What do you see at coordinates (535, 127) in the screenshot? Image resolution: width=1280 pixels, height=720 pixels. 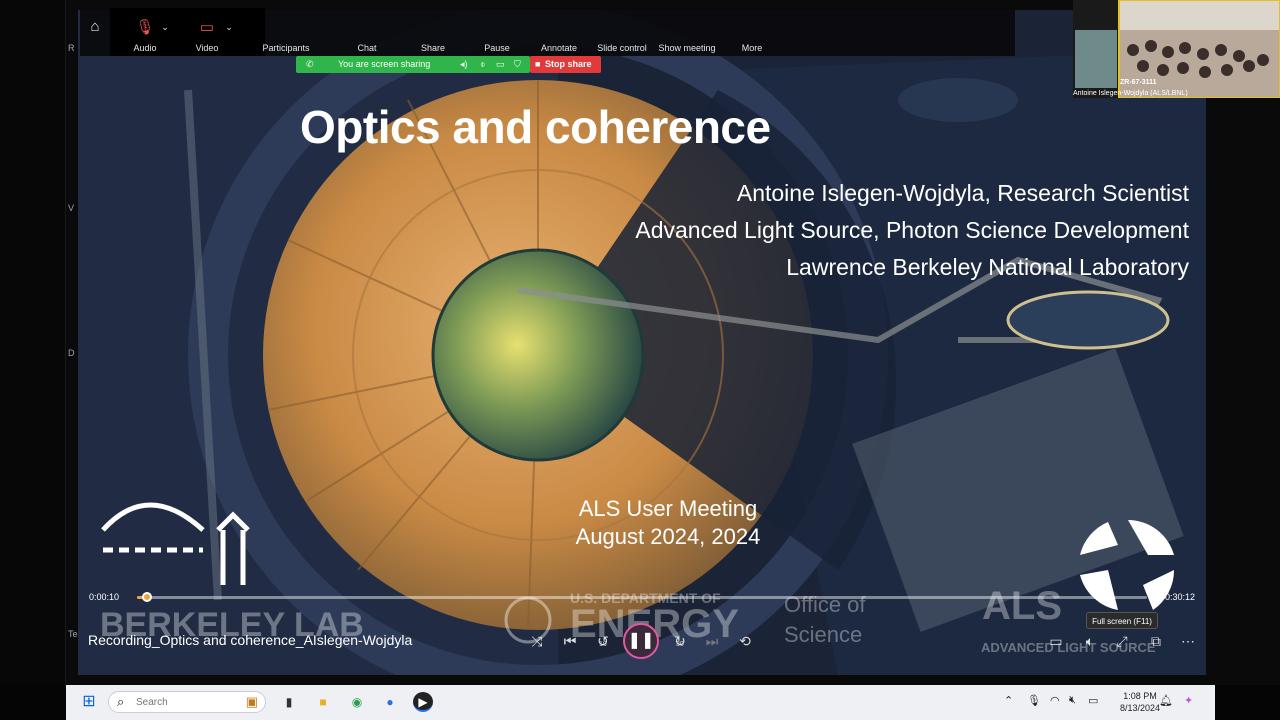 I see `slide-title: Optics and coherence` at bounding box center [535, 127].